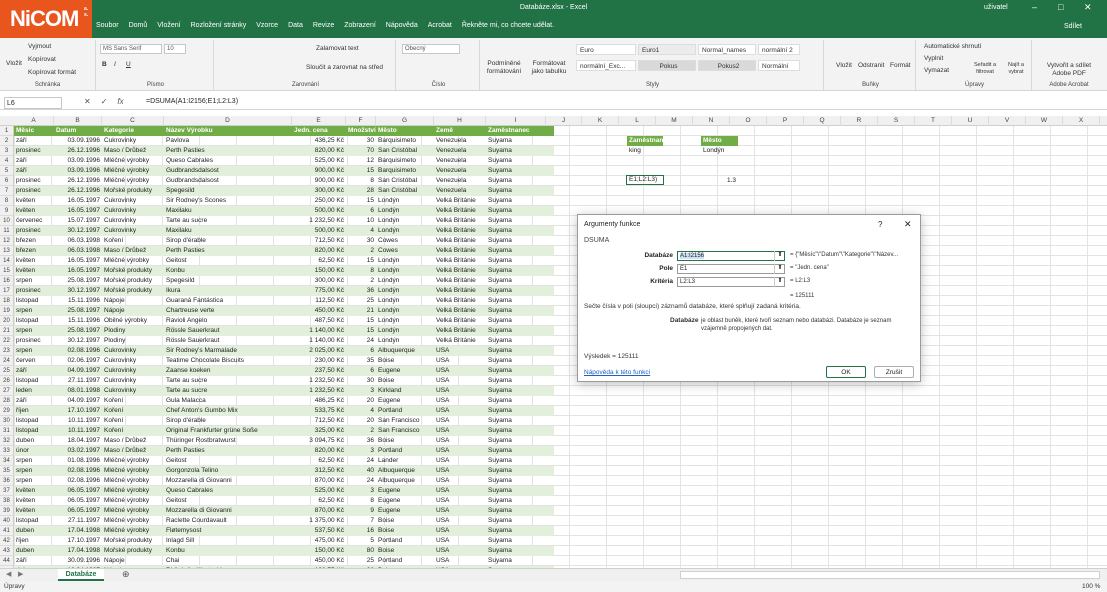  I want to click on cell-n6: 1.3, so click(719, 181).